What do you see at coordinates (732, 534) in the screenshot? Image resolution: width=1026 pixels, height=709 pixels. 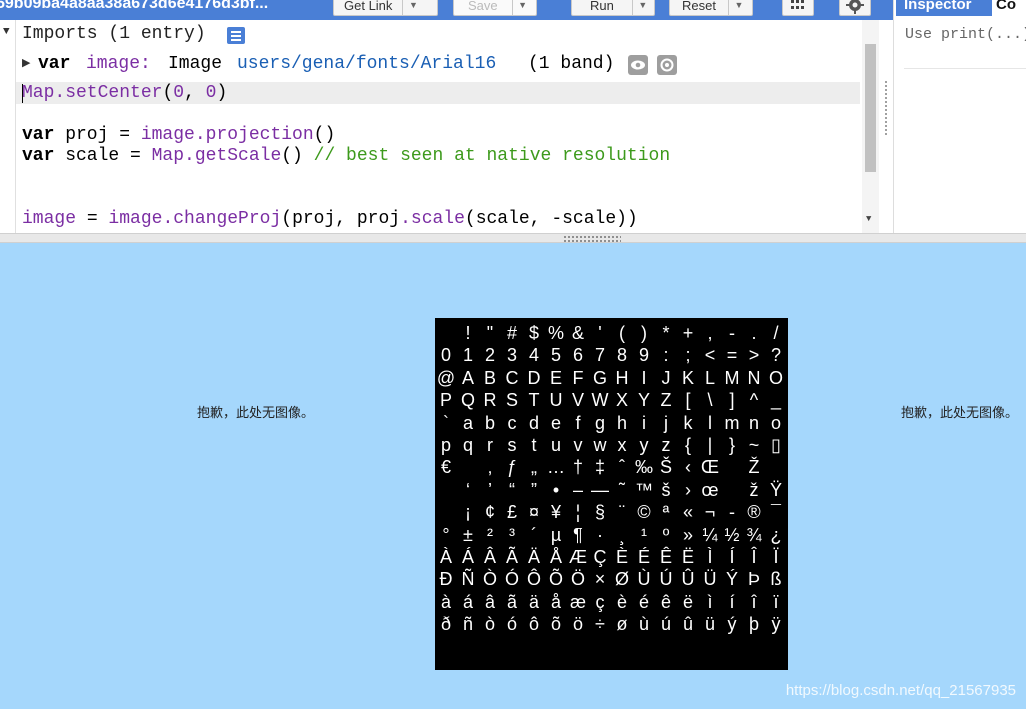 I see `glyph: ½` at bounding box center [732, 534].